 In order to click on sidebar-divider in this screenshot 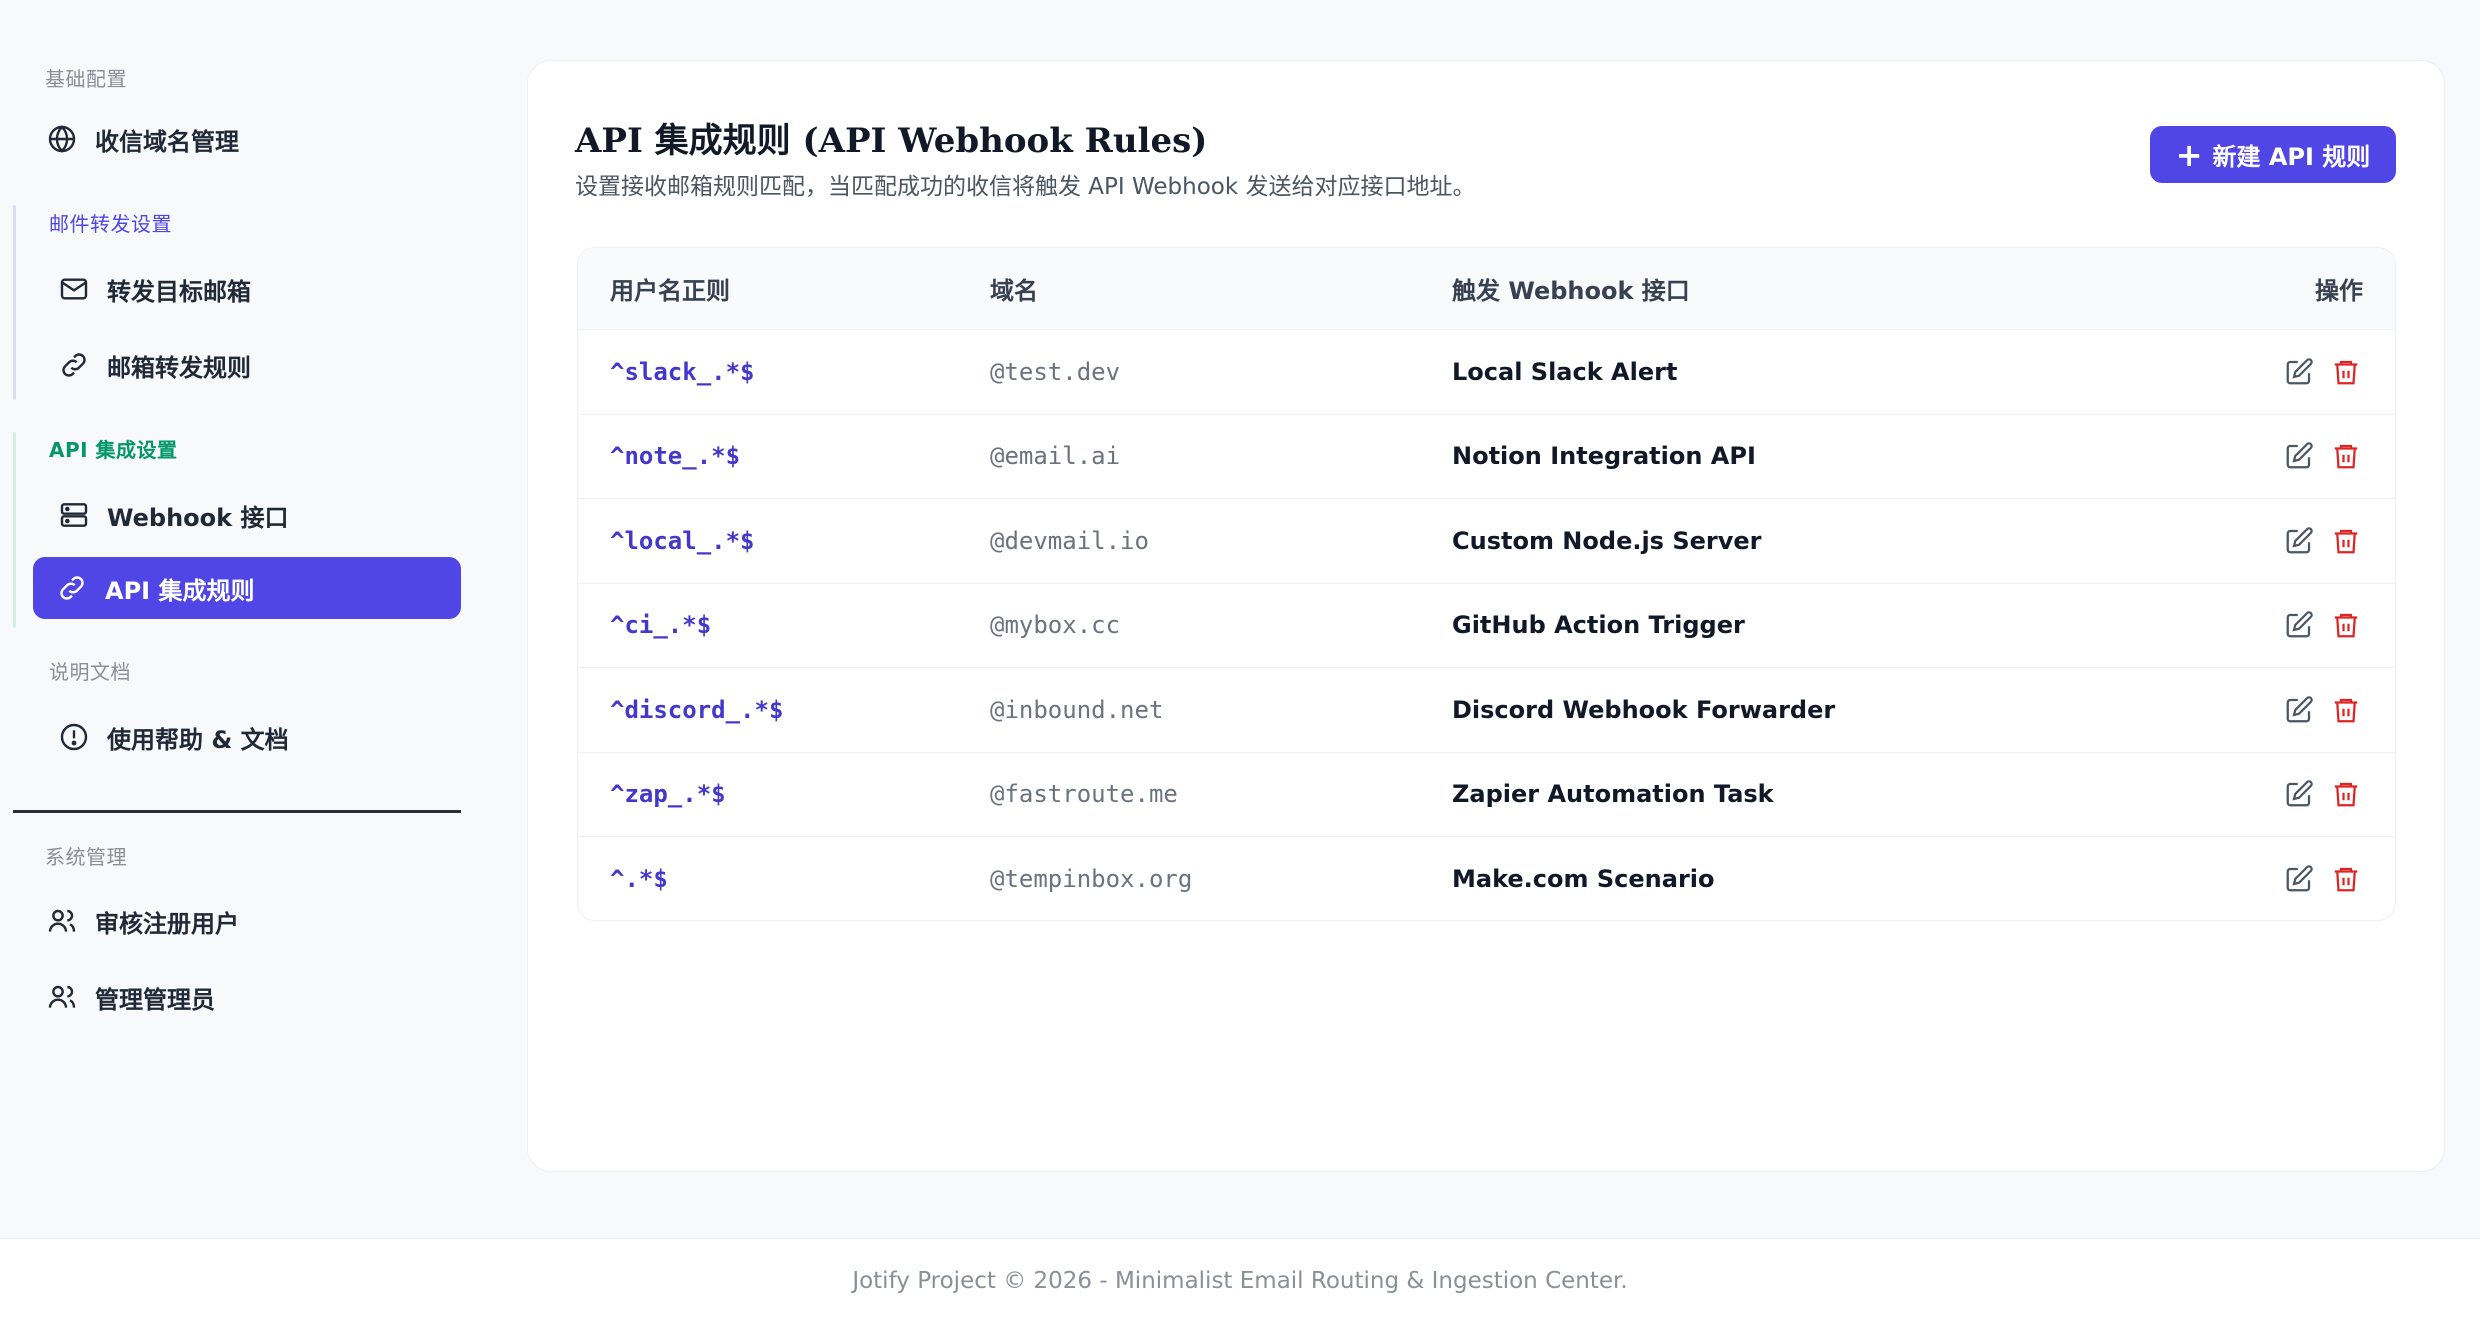, I will do `click(237, 811)`.